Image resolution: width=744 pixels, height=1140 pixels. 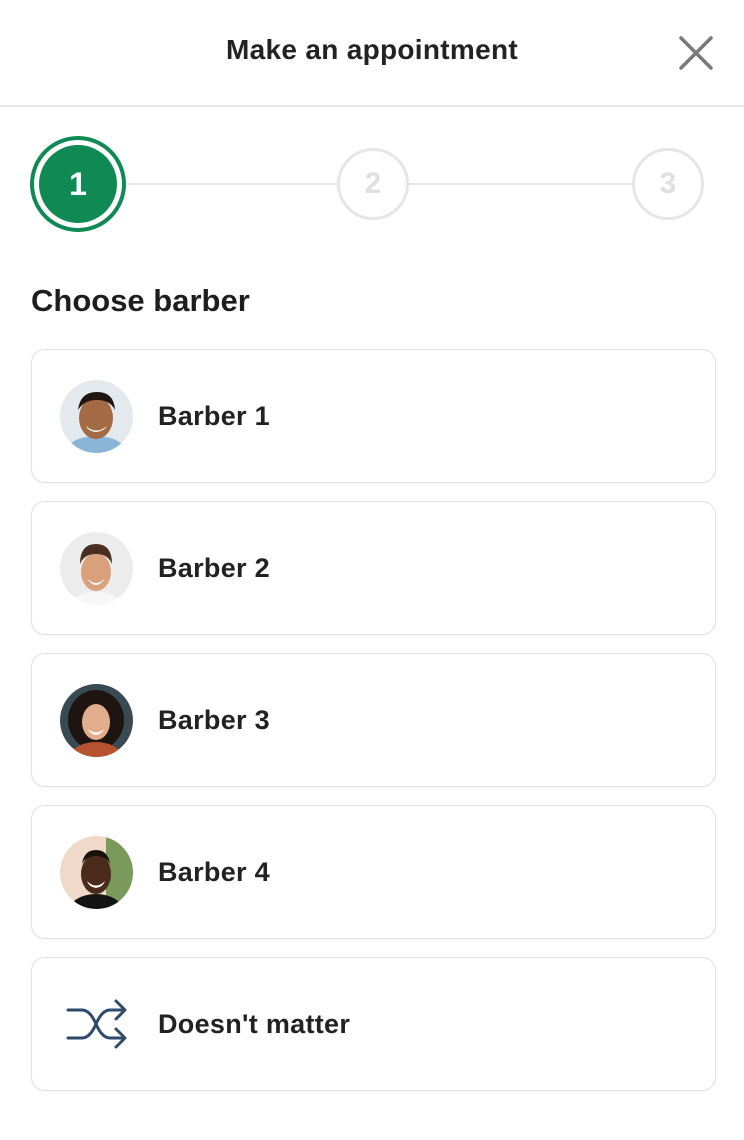 I want to click on close-button, so click(x=696, y=53).